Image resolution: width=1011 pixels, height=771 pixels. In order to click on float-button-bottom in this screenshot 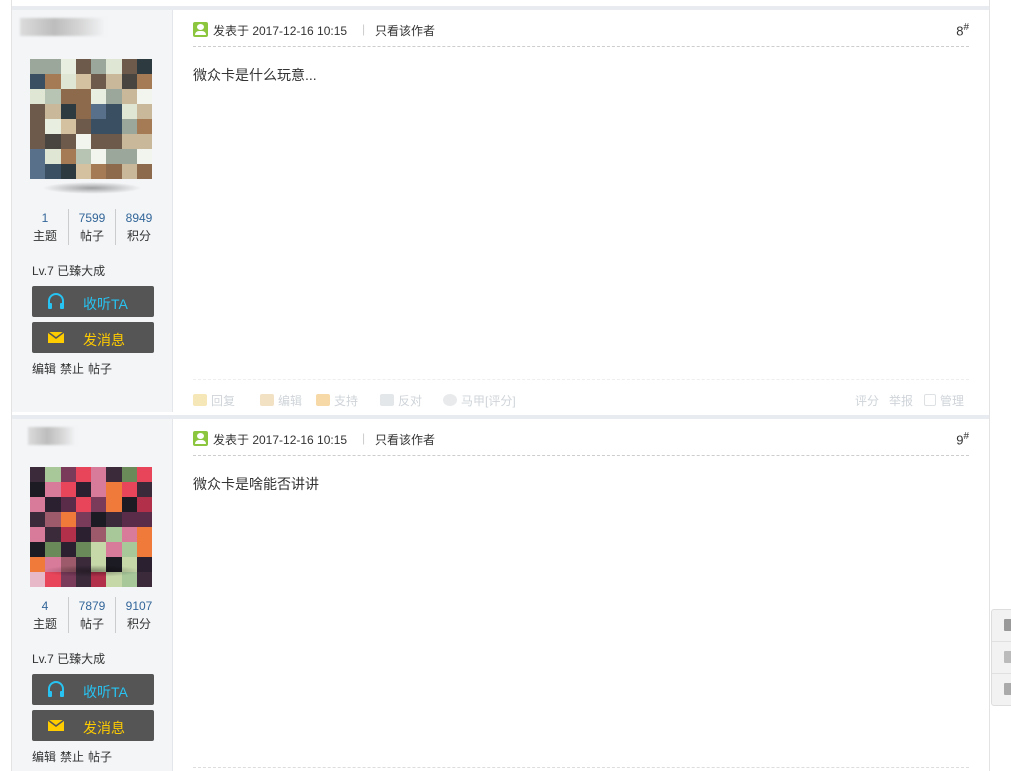, I will do `click(1001, 689)`.